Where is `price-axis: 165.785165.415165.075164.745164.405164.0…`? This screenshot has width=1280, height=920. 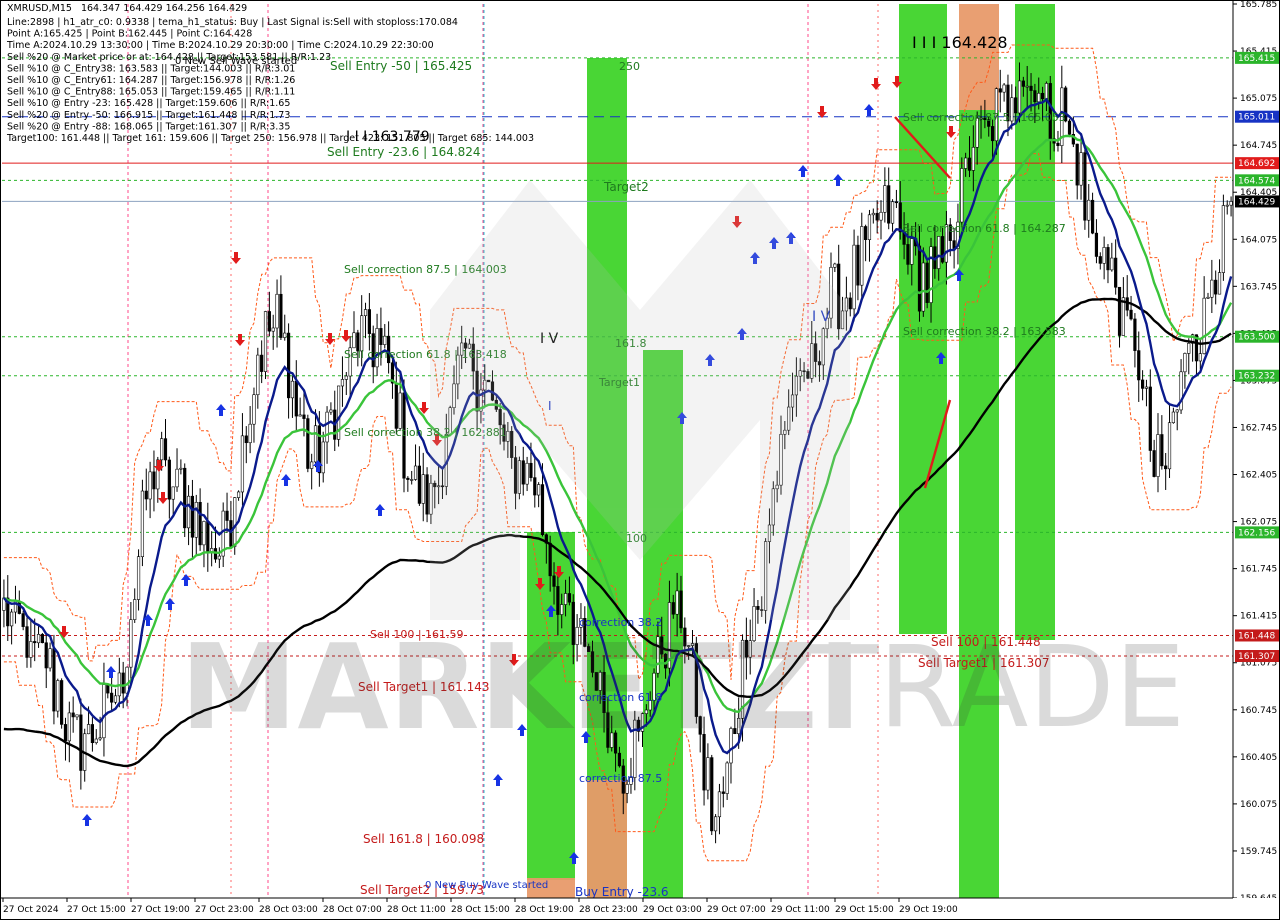 price-axis: 165.785165.415165.075164.745164.405164.0… is located at coordinates (1256, 460).